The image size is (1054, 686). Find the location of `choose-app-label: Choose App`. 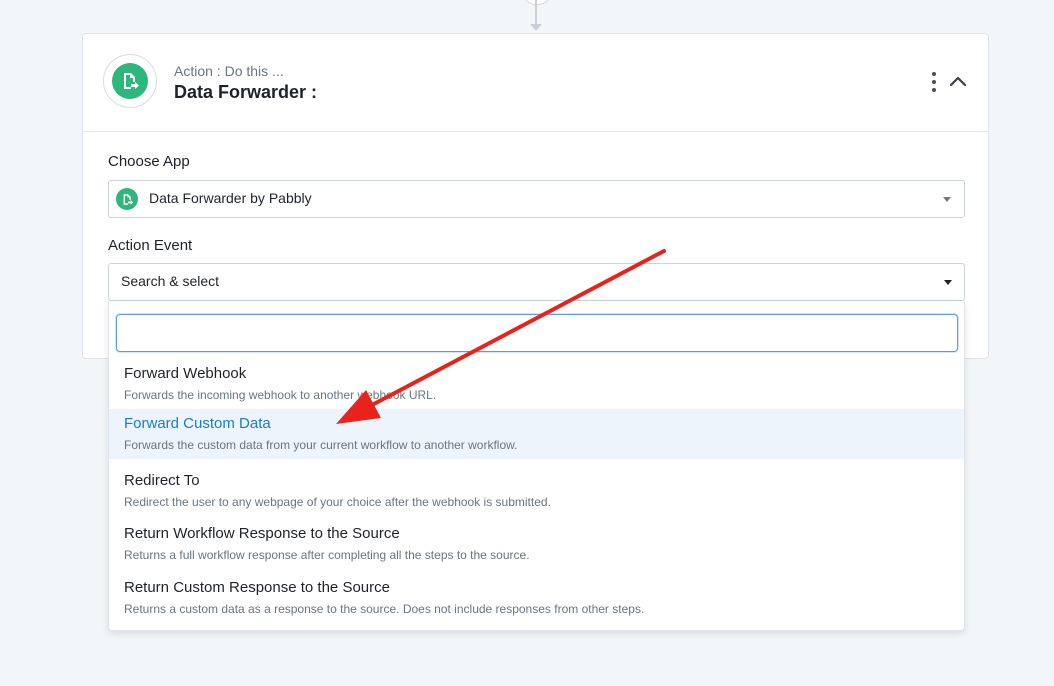

choose-app-label: Choose App is located at coordinates (149, 161).